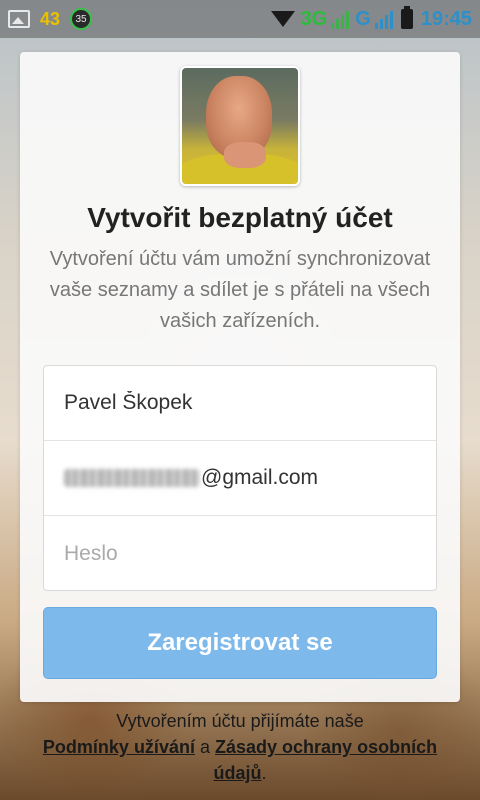 Image resolution: width=480 pixels, height=800 pixels. Describe the element at coordinates (50, 18) in the screenshot. I see `notification-count: 43` at that location.